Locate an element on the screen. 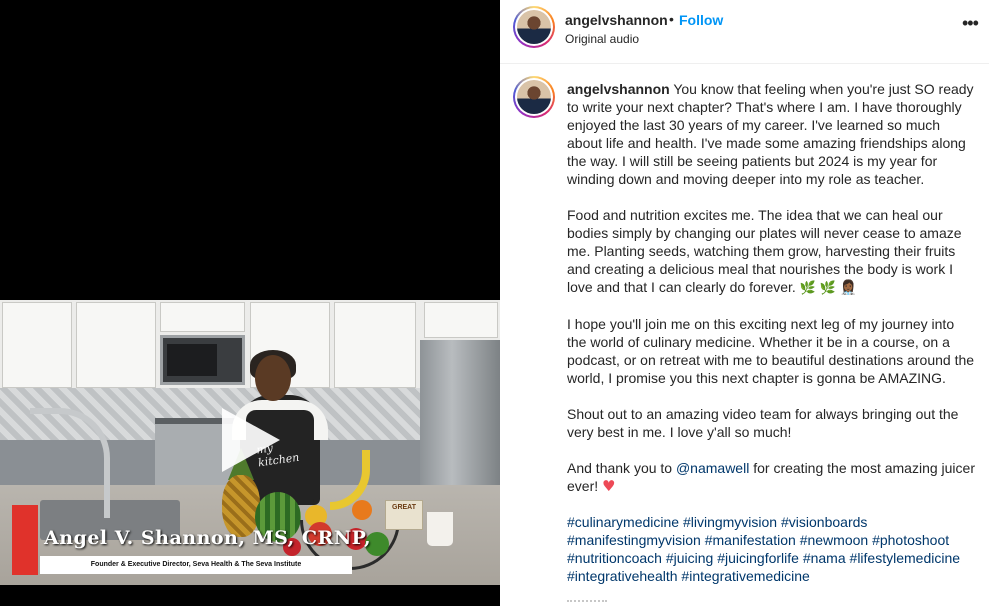 This screenshot has width=989, height=606. caption-avatar is located at coordinates (534, 97).